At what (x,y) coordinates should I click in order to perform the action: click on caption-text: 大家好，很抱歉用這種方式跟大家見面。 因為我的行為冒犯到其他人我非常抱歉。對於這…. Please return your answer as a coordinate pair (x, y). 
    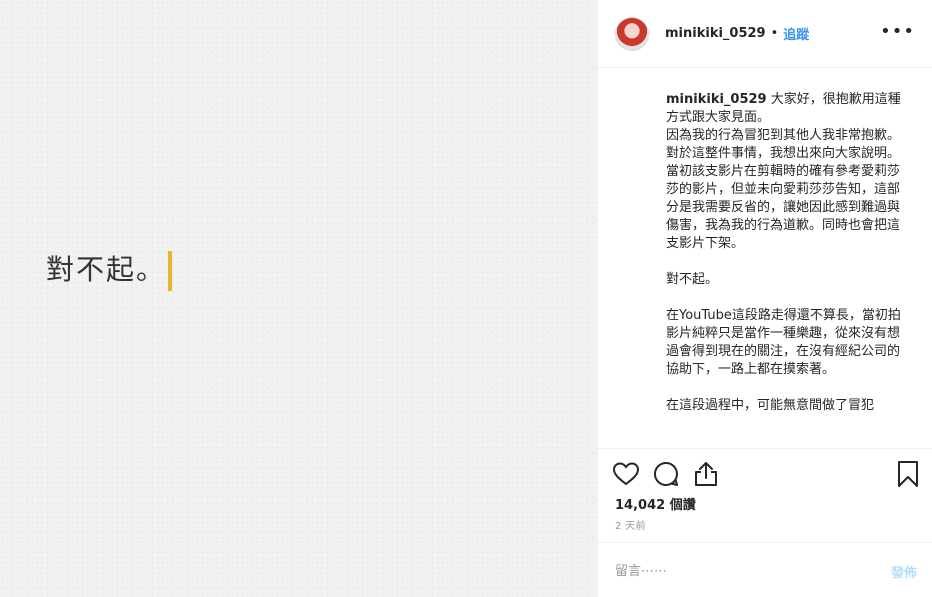
    Looking at the image, I should click on (783, 252).